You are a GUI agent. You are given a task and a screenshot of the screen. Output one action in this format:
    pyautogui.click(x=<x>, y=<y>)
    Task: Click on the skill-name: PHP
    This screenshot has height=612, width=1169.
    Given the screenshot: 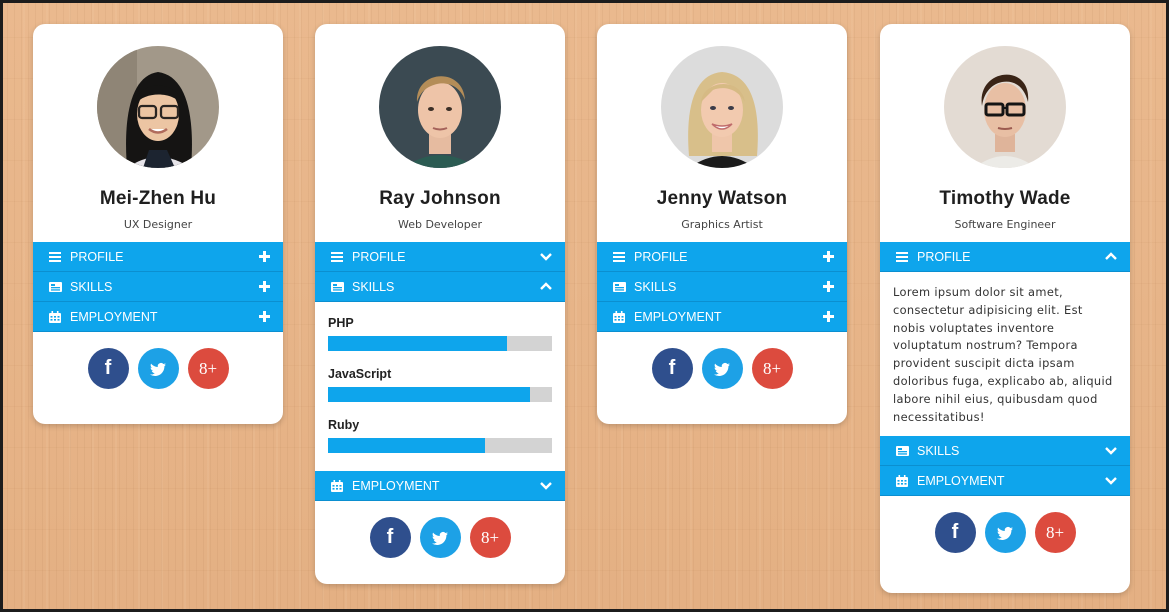 What is the action you would take?
    pyautogui.click(x=341, y=323)
    